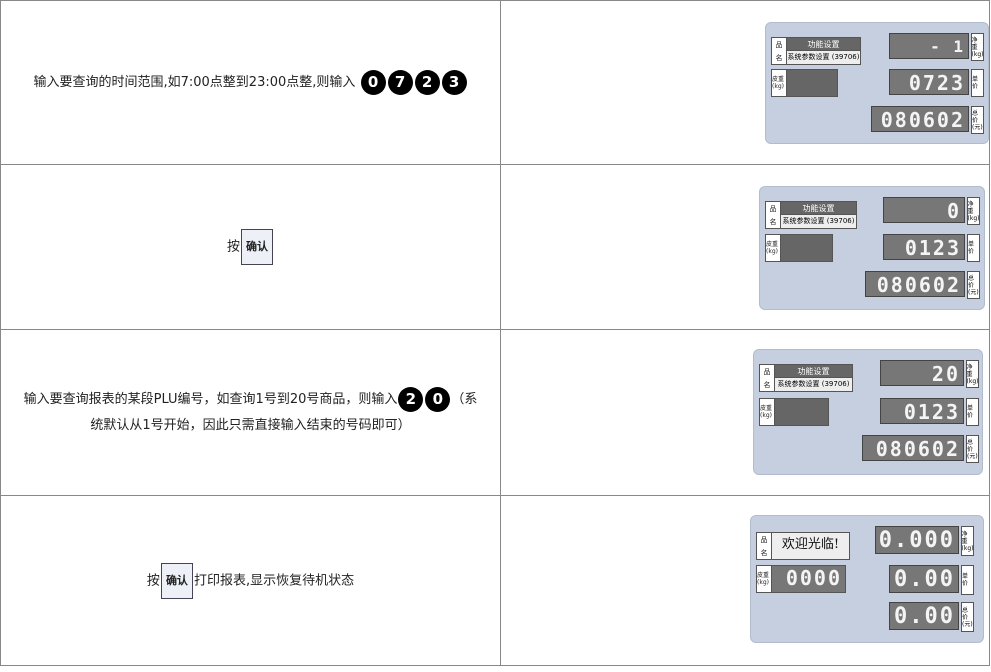  What do you see at coordinates (929, 46) in the screenshot?
I see `net-weight-lcd: - 1` at bounding box center [929, 46].